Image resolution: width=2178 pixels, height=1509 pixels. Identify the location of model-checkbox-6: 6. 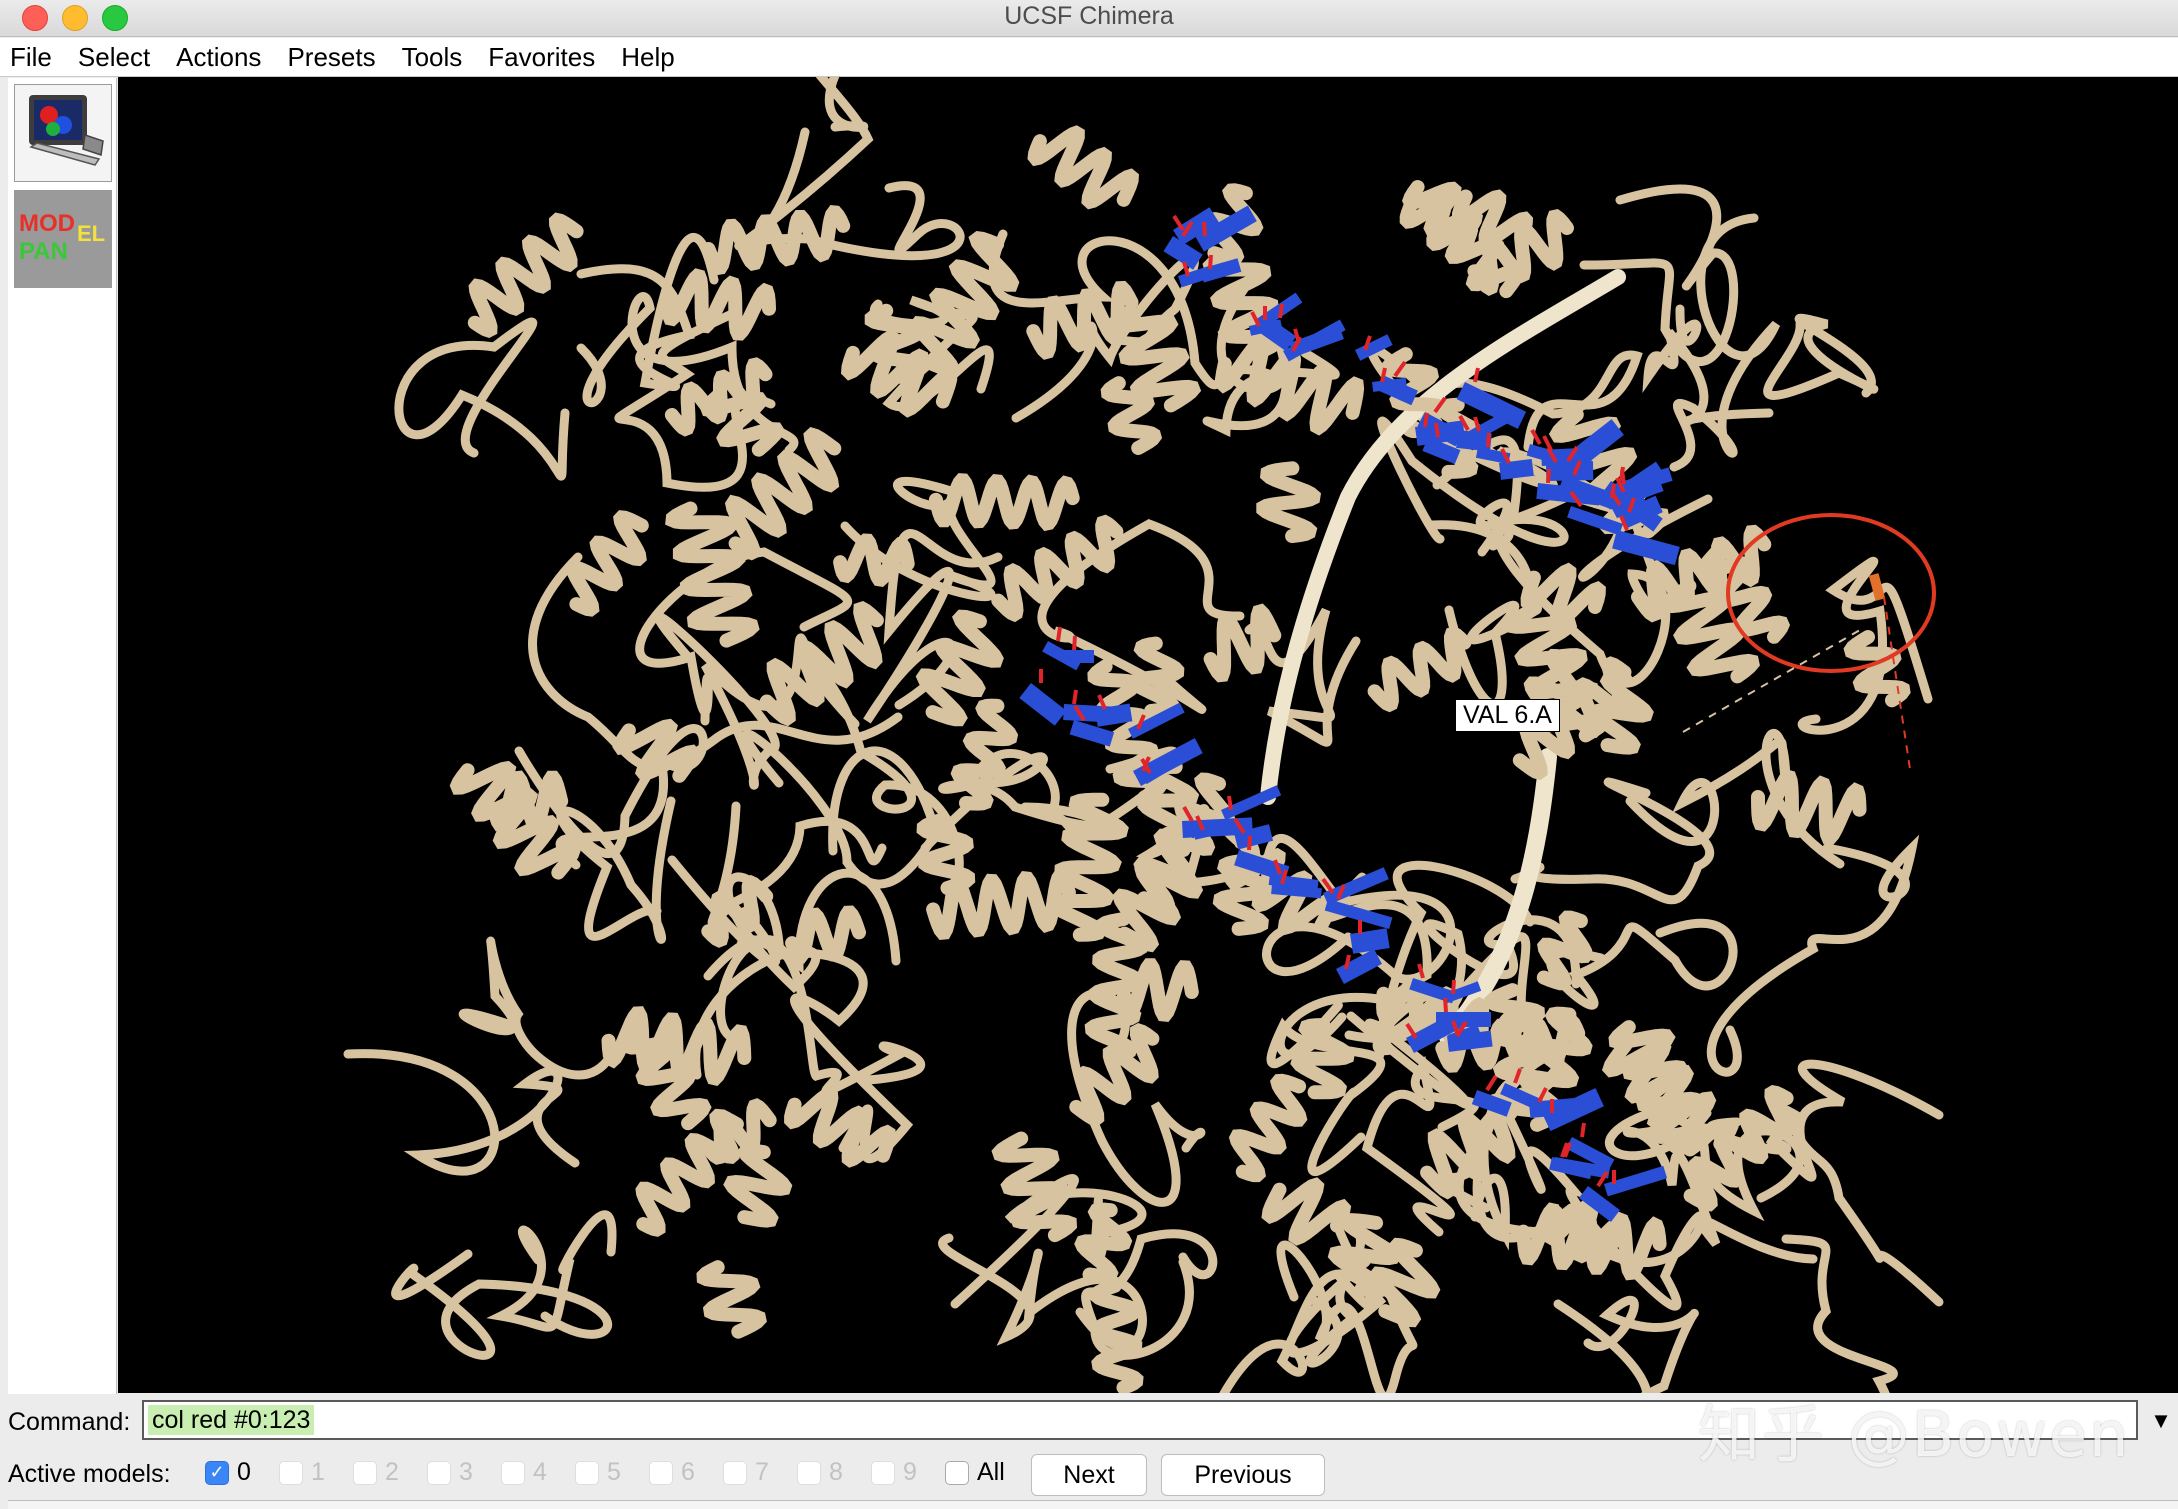
(672, 1472).